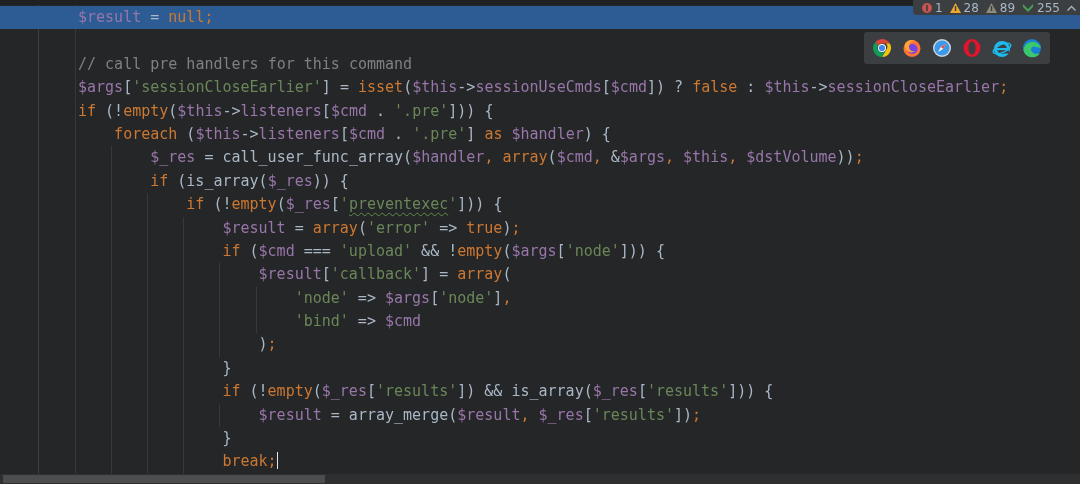 The height and width of the screenshot is (484, 1080). I want to click on code-line: if (!empty($_res['preventexec'])) {, so click(344, 204).